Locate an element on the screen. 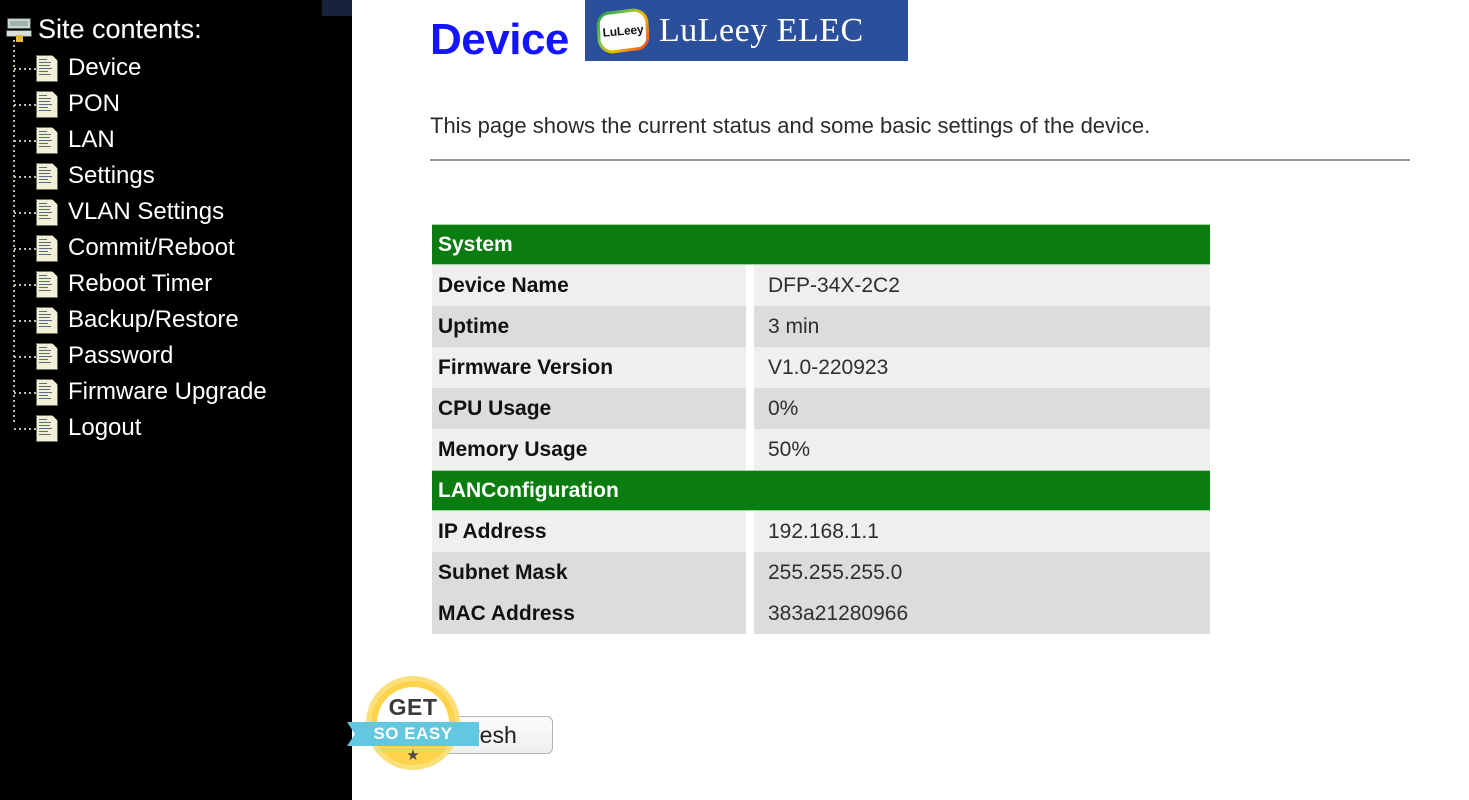 This screenshot has width=1469, height=800. sidebar-item-backup-restore: Backup/Restore is located at coordinates (176, 320).